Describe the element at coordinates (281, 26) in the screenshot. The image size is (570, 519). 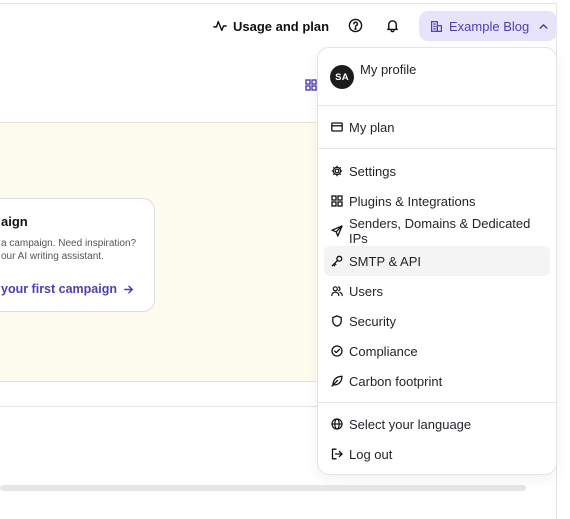
I see `usage-and-plan-label: Usage and plan` at that location.